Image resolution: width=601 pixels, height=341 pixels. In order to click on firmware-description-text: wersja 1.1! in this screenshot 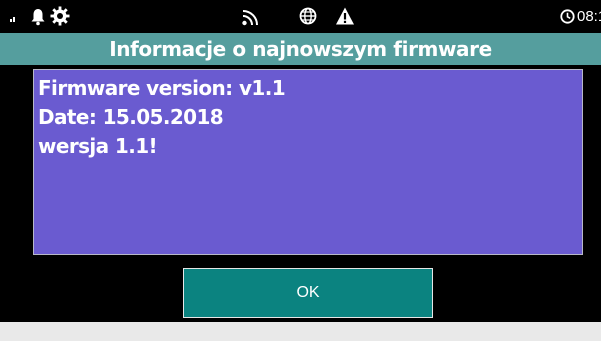, I will do `click(98, 146)`.